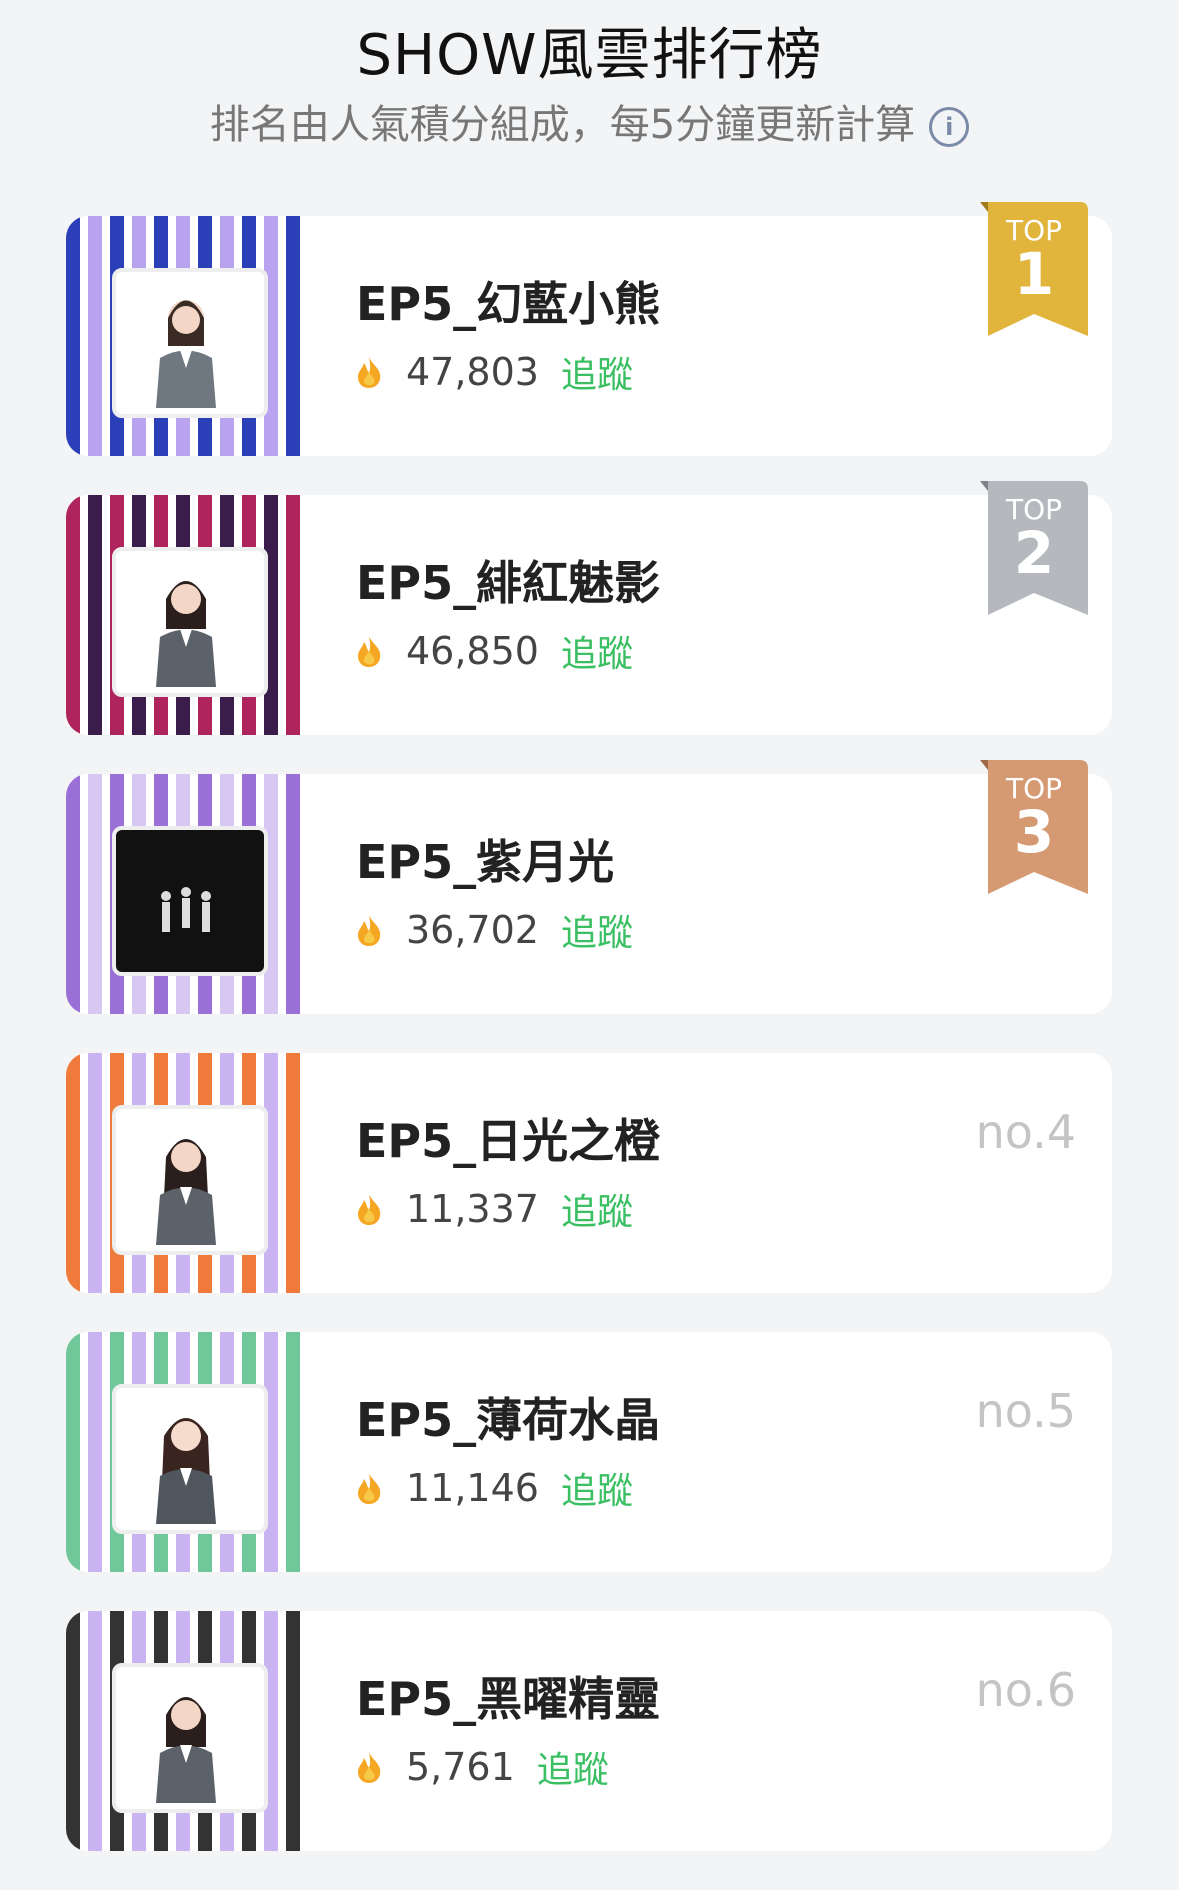  Describe the element at coordinates (472, 1488) in the screenshot. I see `score-value: 11,146` at that location.